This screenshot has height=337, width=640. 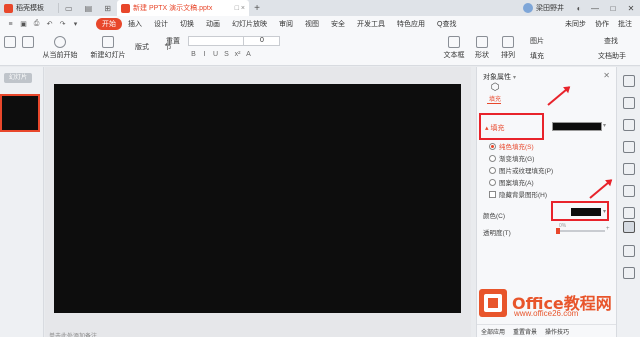 I want to click on arrange-button: 排列, so click(x=508, y=48).